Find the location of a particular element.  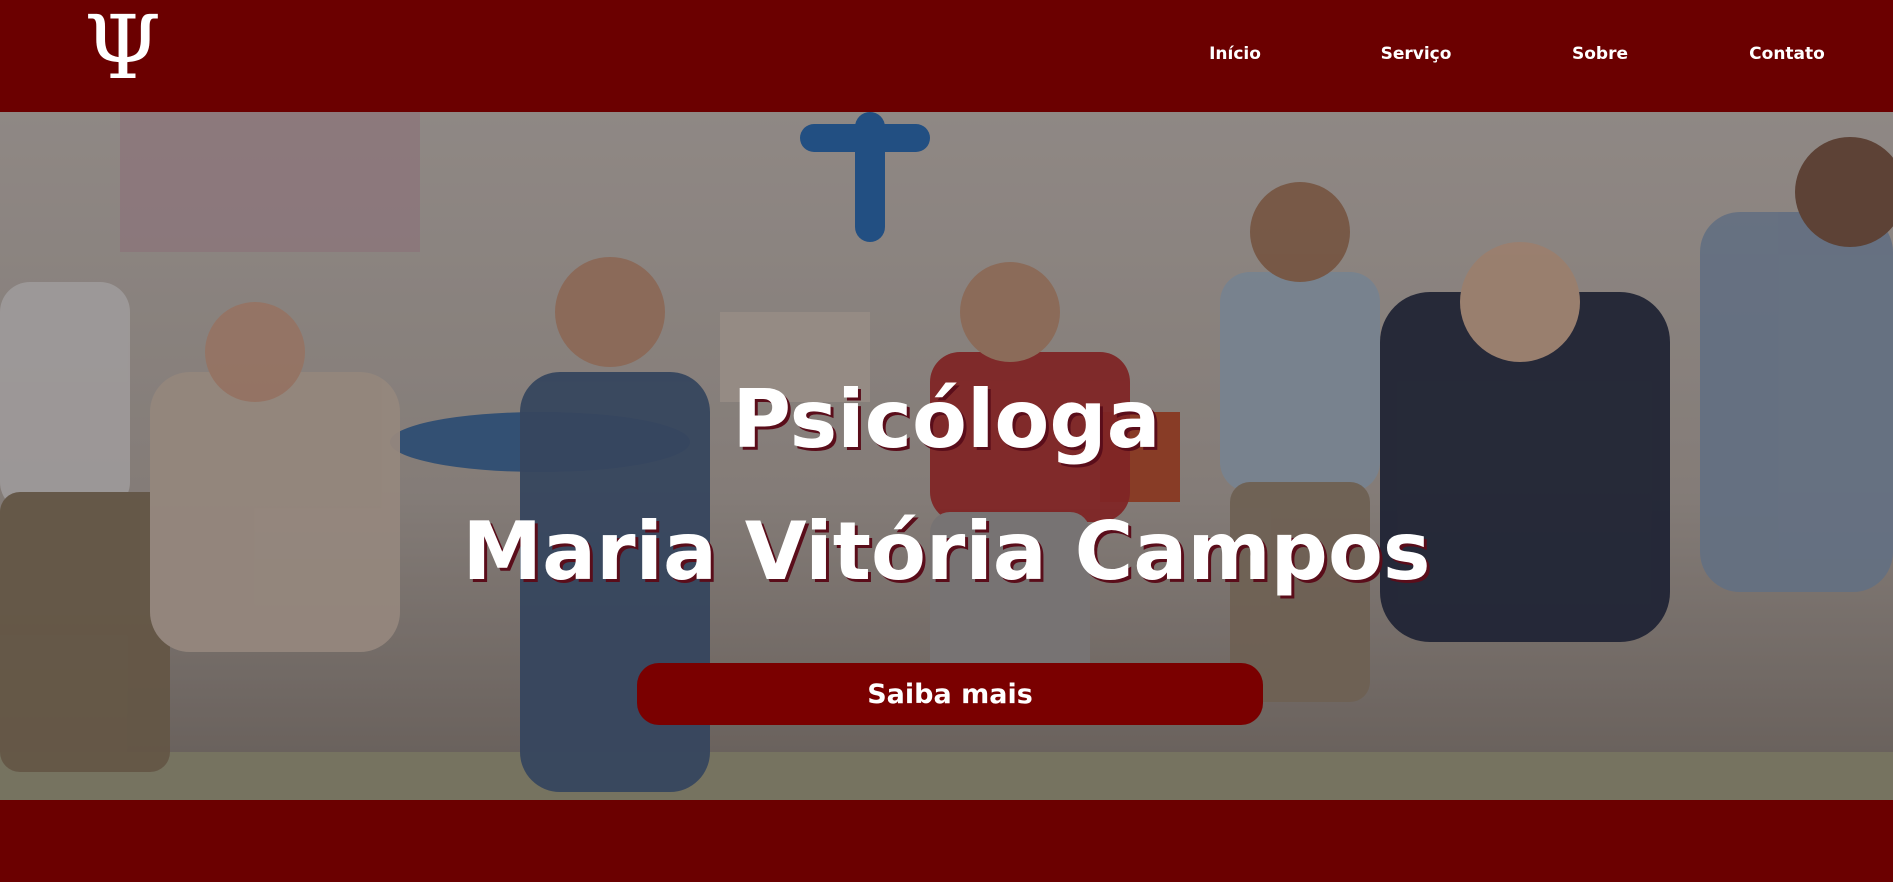

footer-bar is located at coordinates (946, 841).